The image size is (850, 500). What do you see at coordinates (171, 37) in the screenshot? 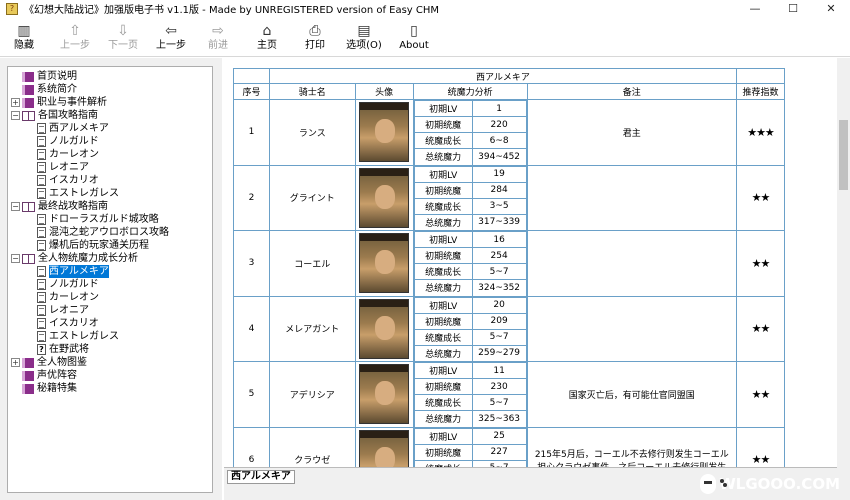
I see `toolbar-button-3: ⇦ 上一步` at bounding box center [171, 37].